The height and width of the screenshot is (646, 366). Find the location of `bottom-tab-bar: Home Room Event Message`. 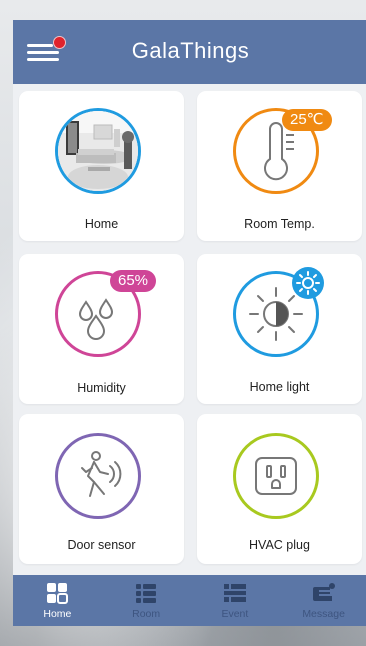

bottom-tab-bar: Home Room Event Message is located at coordinates (189, 600).